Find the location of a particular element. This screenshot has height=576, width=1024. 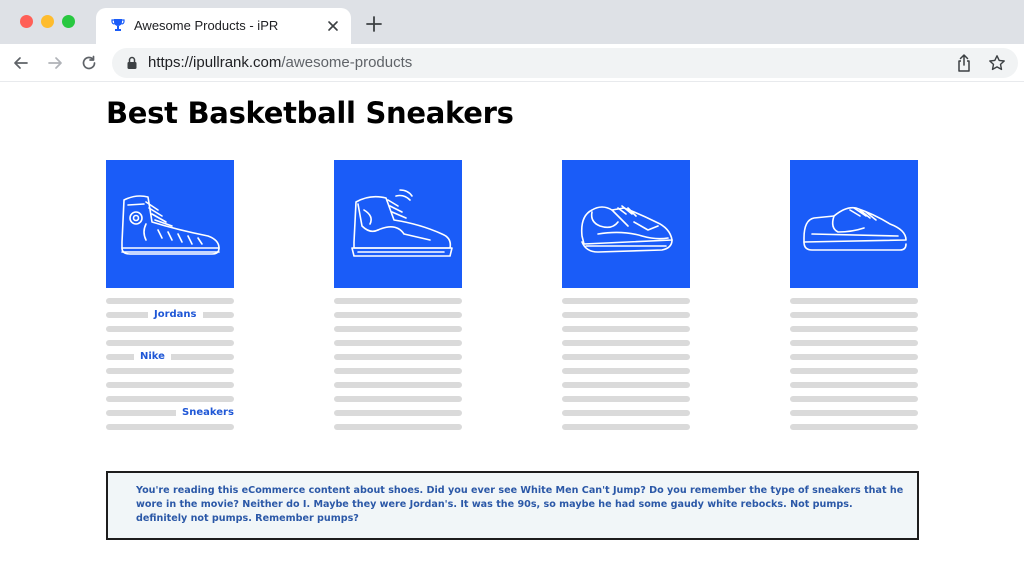

star-icon is located at coordinates (997, 63).